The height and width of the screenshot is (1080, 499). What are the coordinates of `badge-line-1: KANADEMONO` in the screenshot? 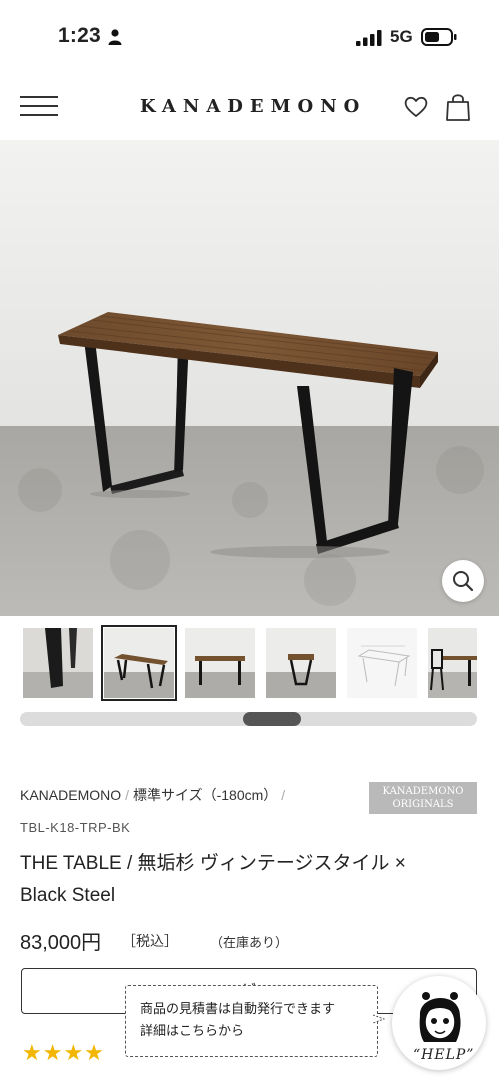 It's located at (423, 791).